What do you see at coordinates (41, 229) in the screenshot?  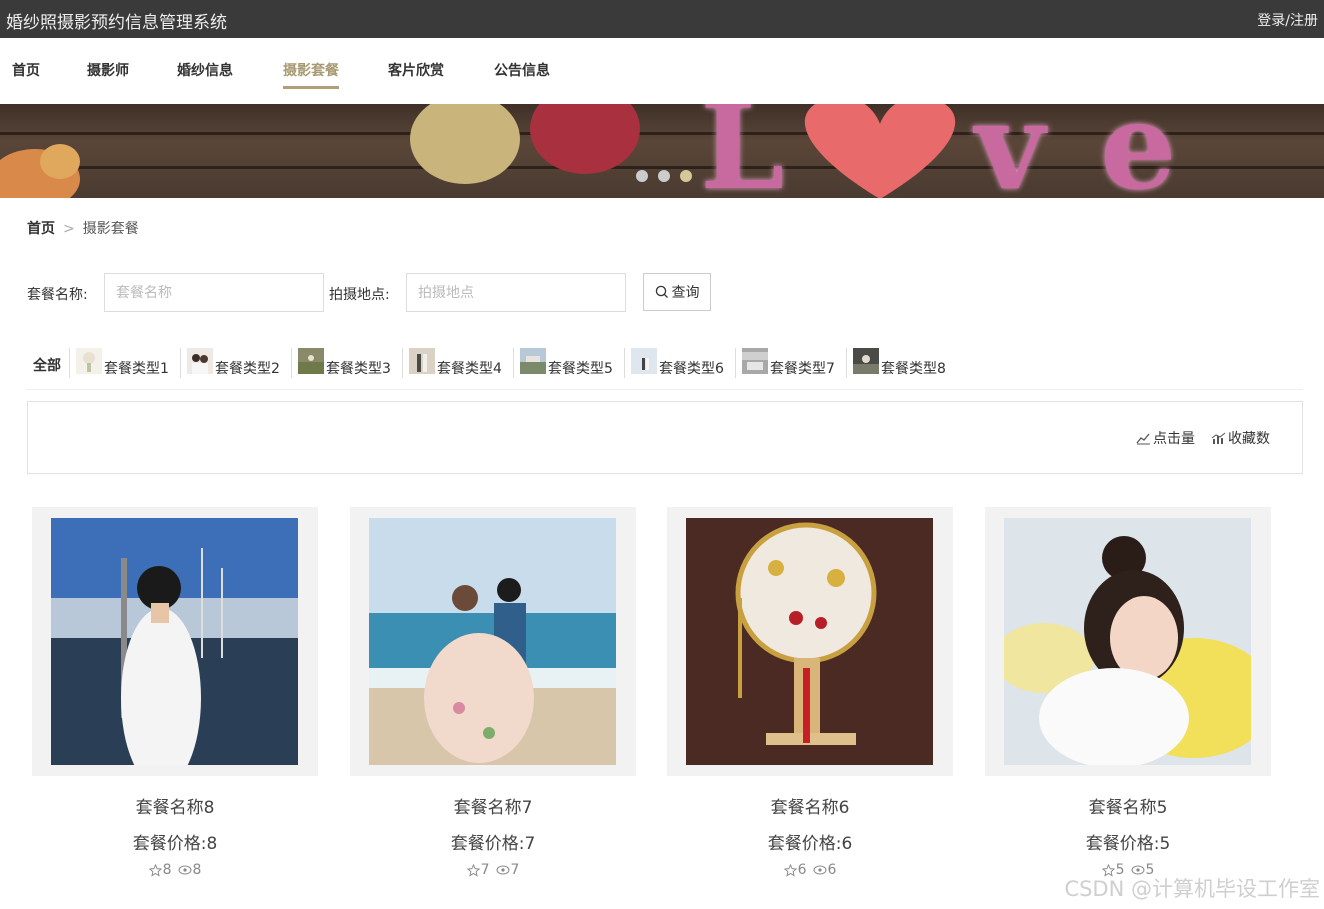 I see `breadcrumb-home: 首页` at bounding box center [41, 229].